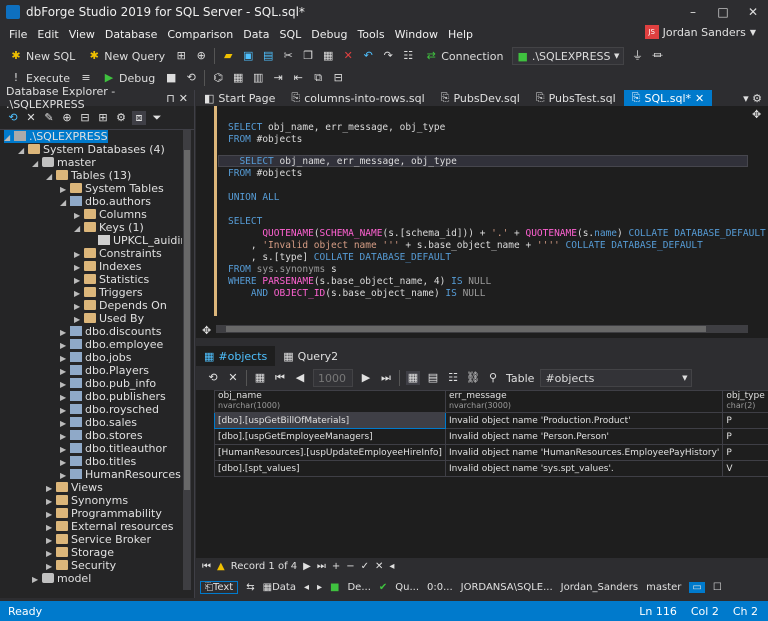 This screenshot has height=621, width=768. I want to click on doc-tab: ⎘ columns-into-rows.sql, so click(357, 98).